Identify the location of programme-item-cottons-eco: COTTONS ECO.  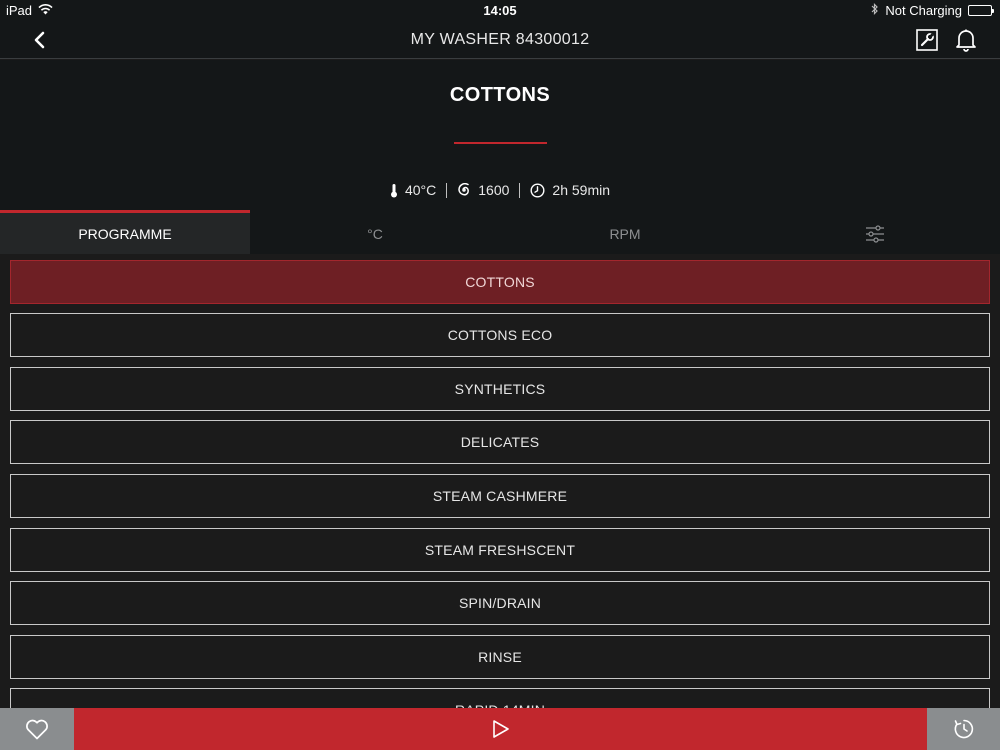
(500, 335).